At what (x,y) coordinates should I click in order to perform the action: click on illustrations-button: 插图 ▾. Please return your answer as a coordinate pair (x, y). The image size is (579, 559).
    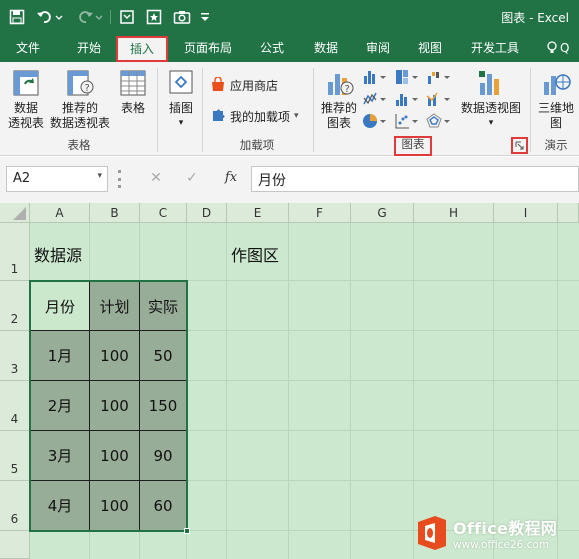
    Looking at the image, I should click on (181, 102).